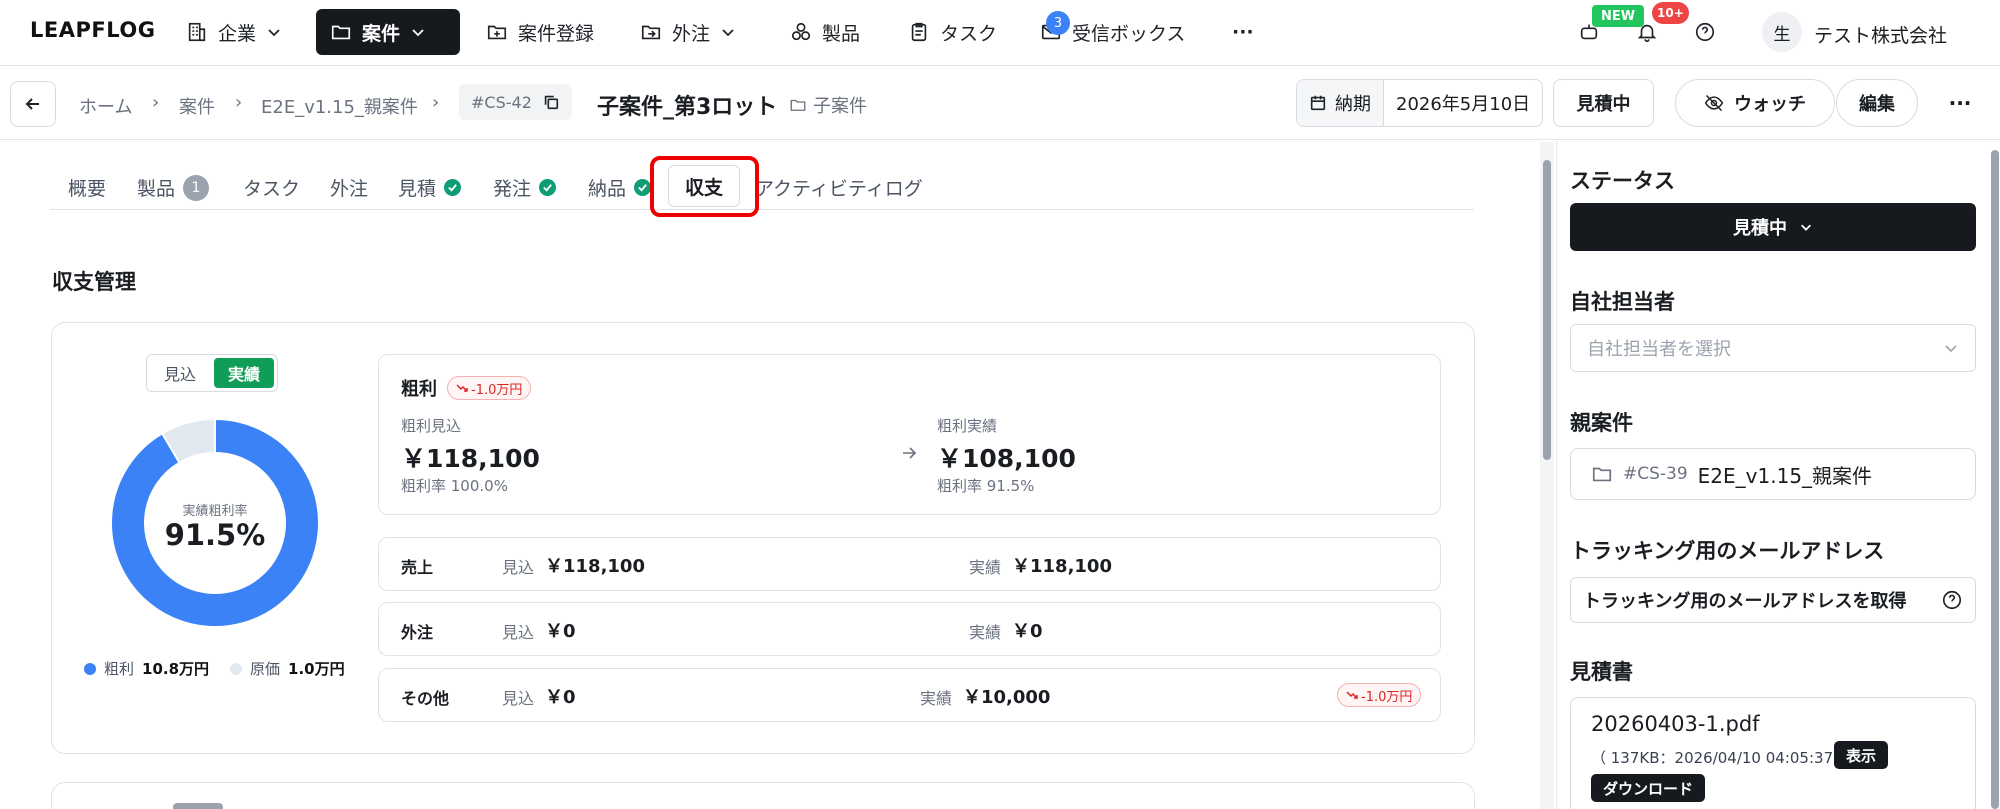 Image resolution: width=2000 pixels, height=809 pixels. What do you see at coordinates (196, 187) in the screenshot?
I see `tab-products-count: 1` at bounding box center [196, 187].